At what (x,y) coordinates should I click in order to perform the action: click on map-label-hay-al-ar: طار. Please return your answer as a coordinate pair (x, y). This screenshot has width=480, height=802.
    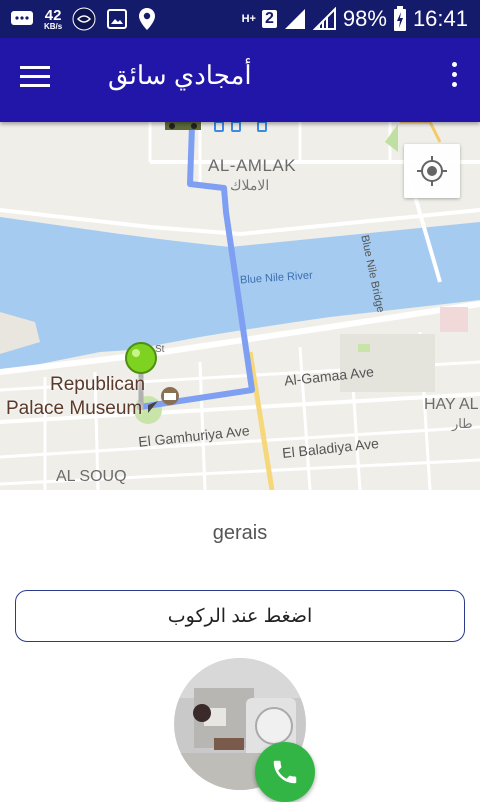
    Looking at the image, I should click on (462, 423).